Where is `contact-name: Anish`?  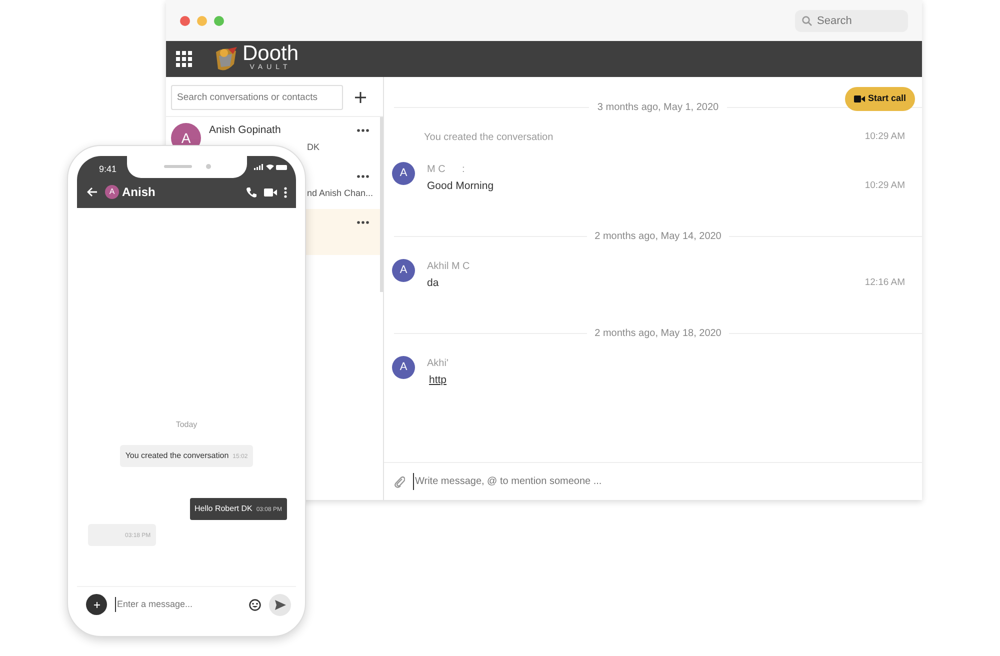
contact-name: Anish is located at coordinates (139, 192).